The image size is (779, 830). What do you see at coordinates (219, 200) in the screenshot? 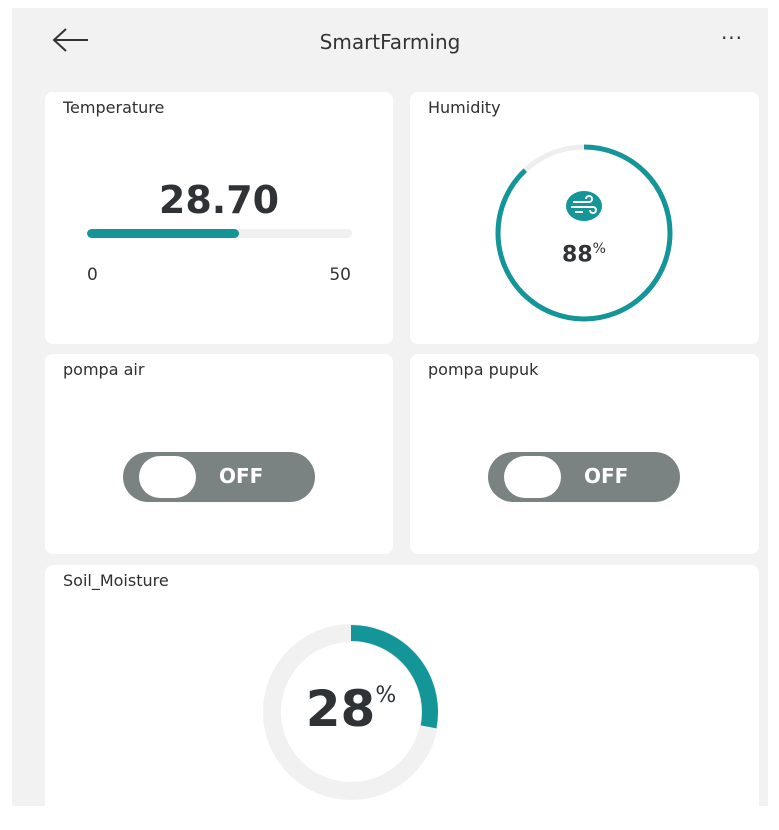
I see `temperature-value: 28.70` at bounding box center [219, 200].